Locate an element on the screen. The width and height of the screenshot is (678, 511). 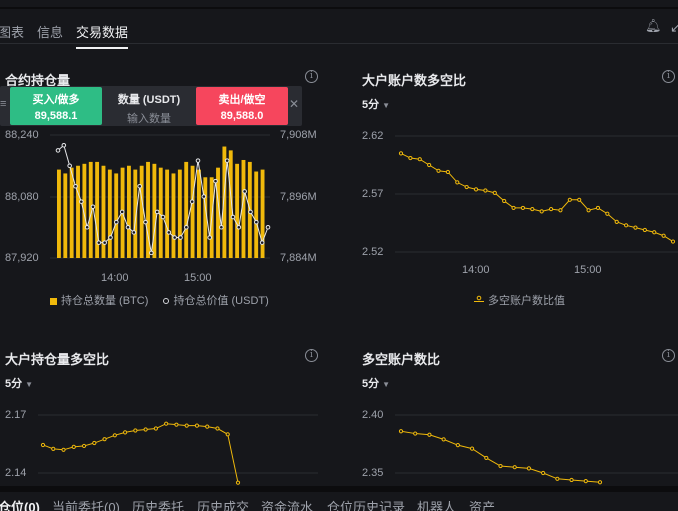
legend-marker is located at coordinates (479, 298).